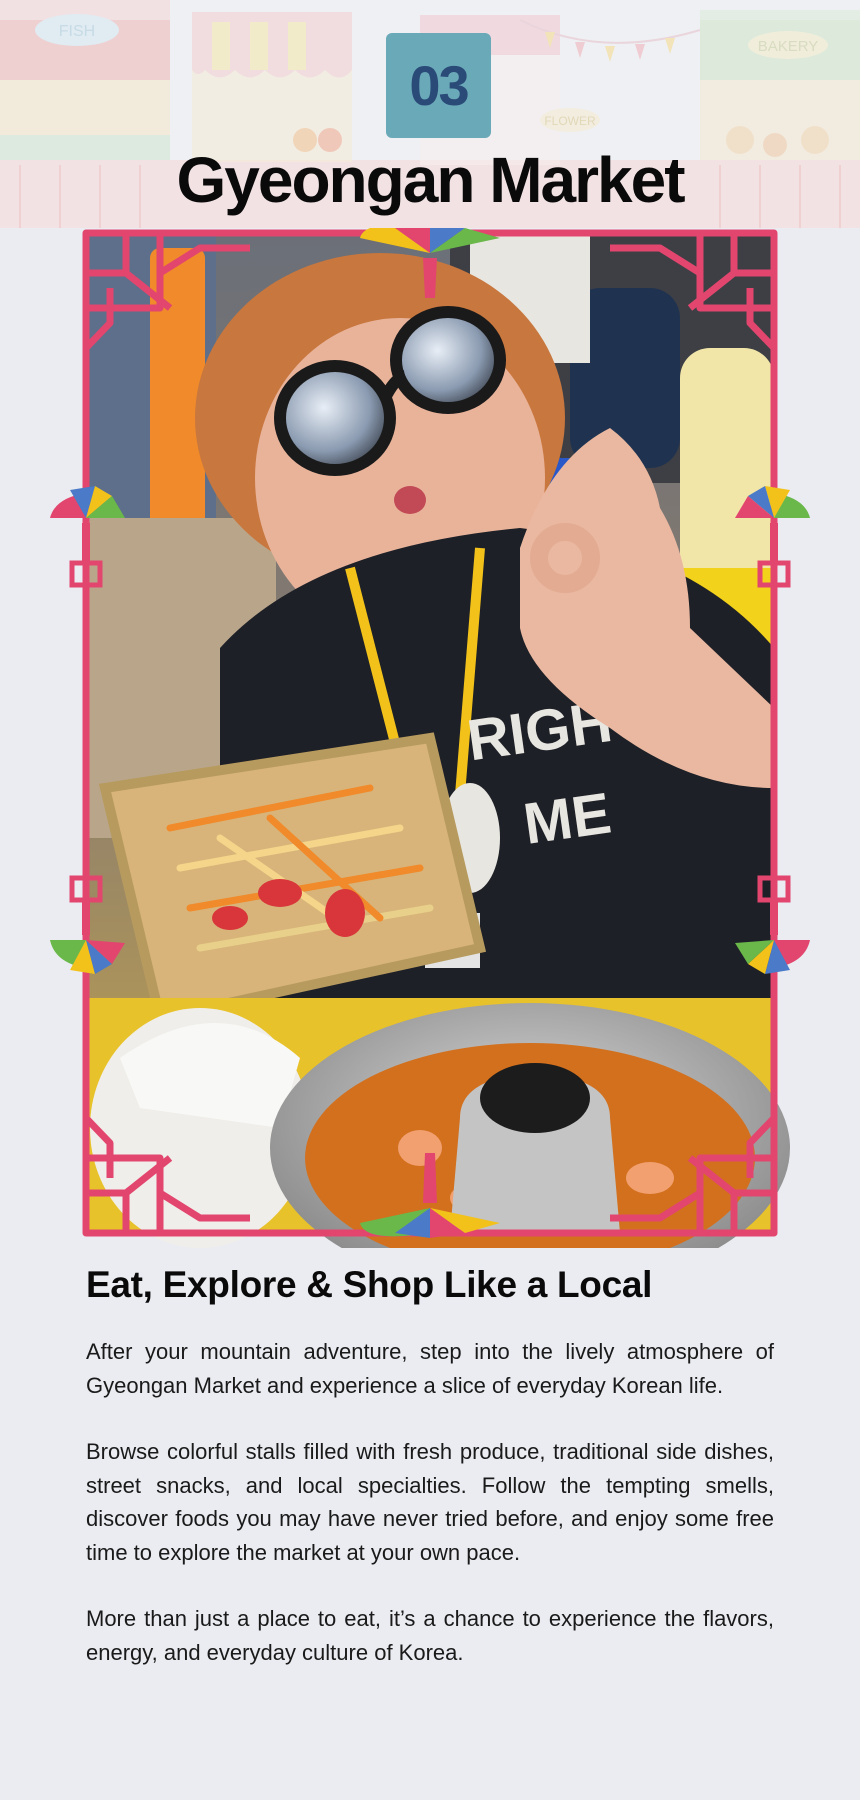 The image size is (860, 1800). Describe the element at coordinates (788, 46) in the screenshot. I see `bakery-stall-sign: BAKERY` at that location.